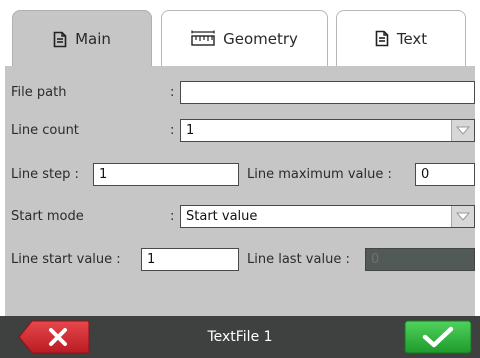 The width and height of the screenshot is (480, 358). What do you see at coordinates (438, 337) in the screenshot?
I see `ok-button` at bounding box center [438, 337].